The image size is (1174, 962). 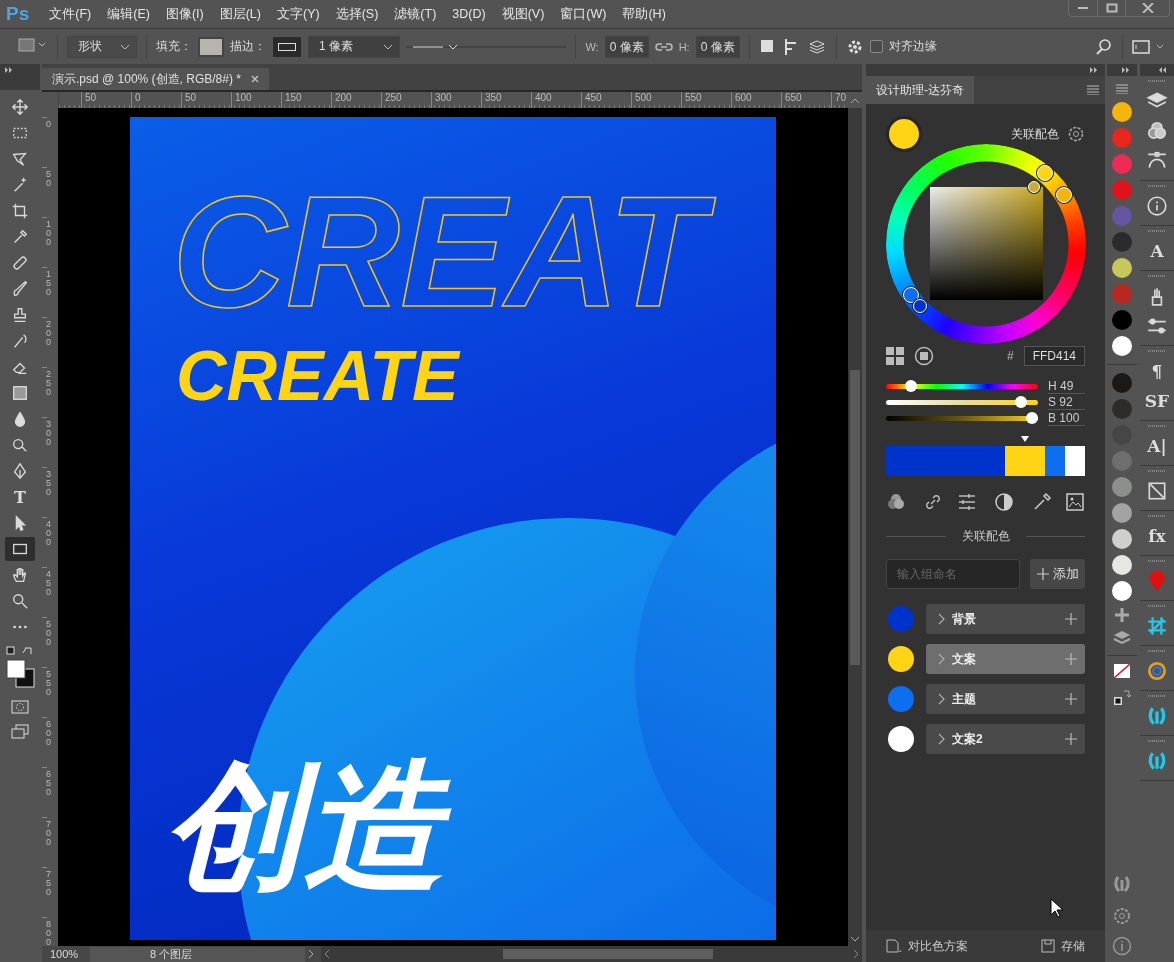 I want to click on menu-item: 图像(I), so click(x=184, y=14).